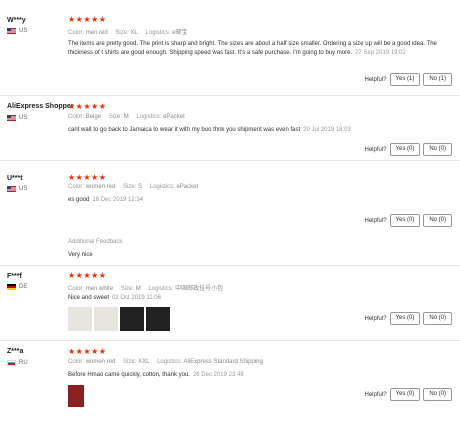 Image resolution: width=460 pixels, height=421 pixels. What do you see at coordinates (17, 287) in the screenshot?
I see `reviewer-country: DE` at bounding box center [17, 287].